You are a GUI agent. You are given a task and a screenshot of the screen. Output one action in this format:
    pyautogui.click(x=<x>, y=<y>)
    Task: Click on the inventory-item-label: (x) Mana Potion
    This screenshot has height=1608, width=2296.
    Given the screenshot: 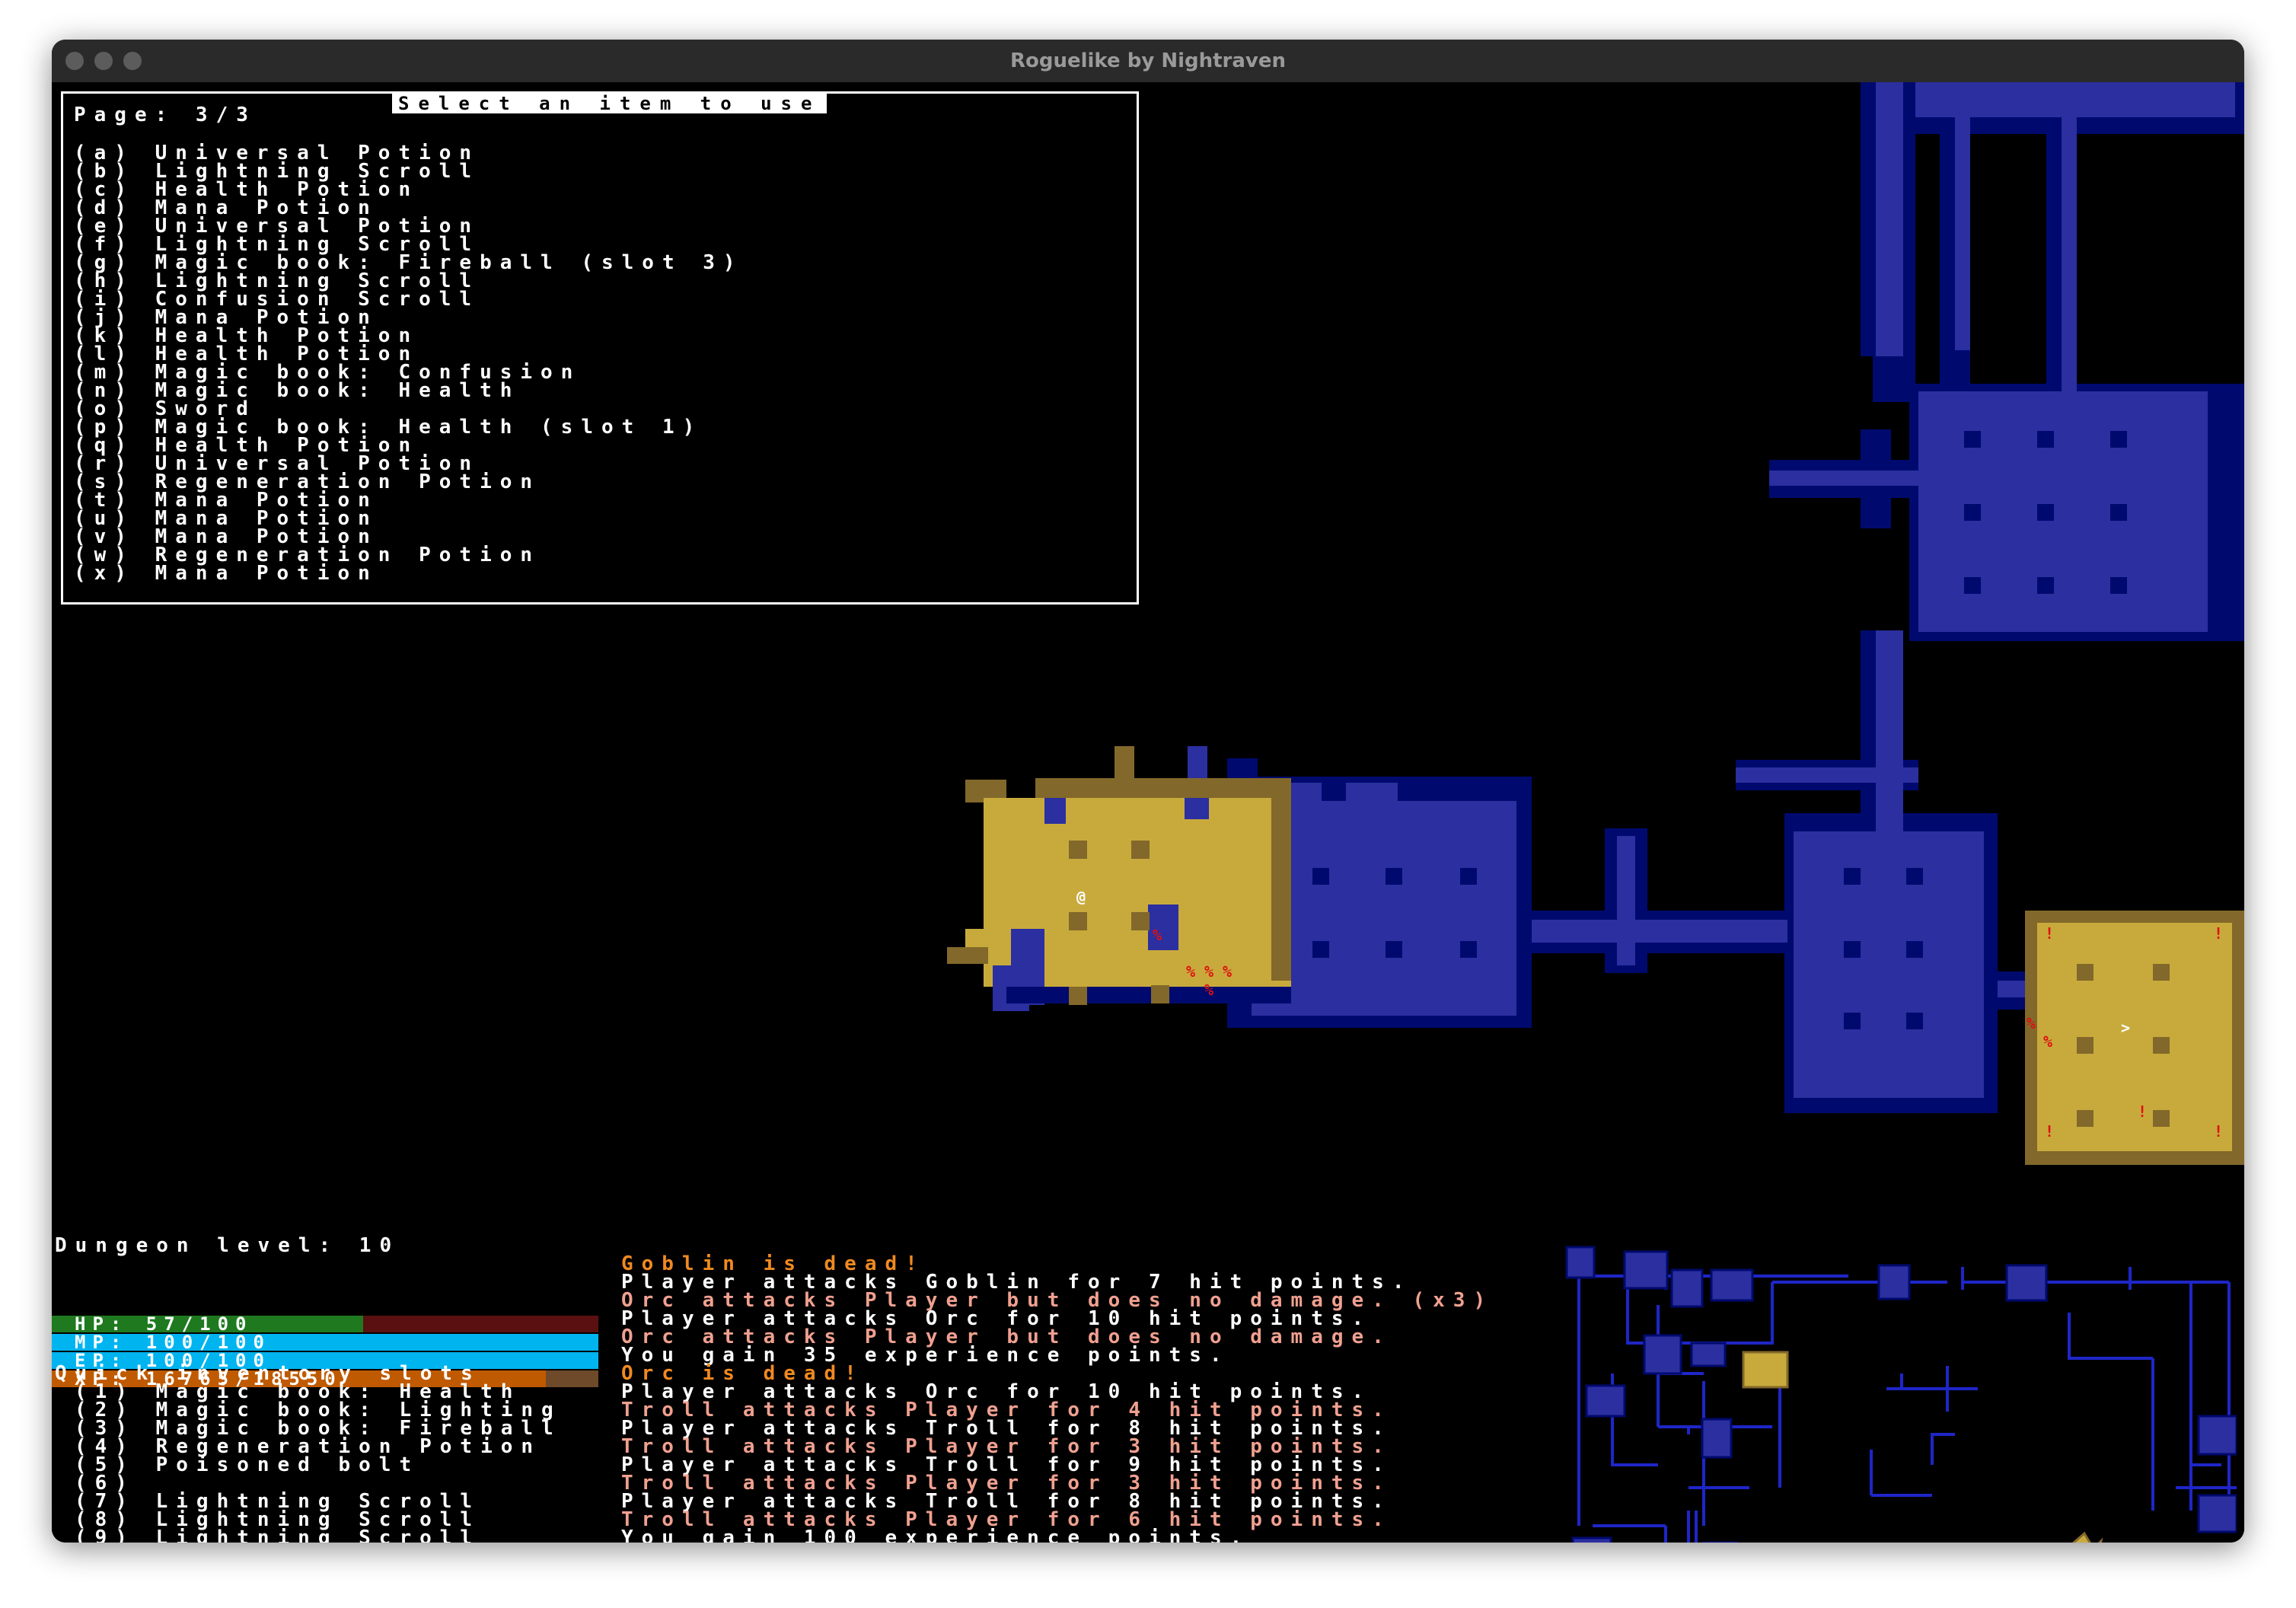 What is the action you would take?
    pyautogui.click(x=226, y=573)
    